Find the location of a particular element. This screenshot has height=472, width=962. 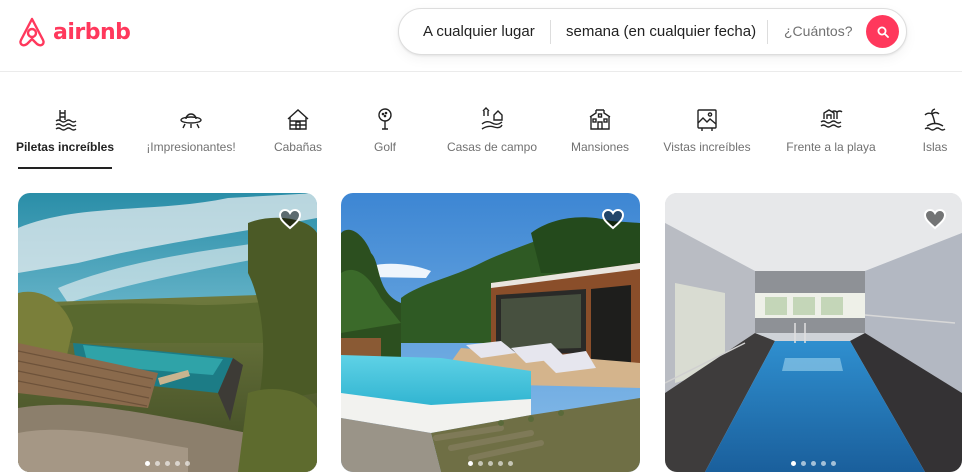

search-guests: ¿Cuántos? is located at coordinates (818, 31).